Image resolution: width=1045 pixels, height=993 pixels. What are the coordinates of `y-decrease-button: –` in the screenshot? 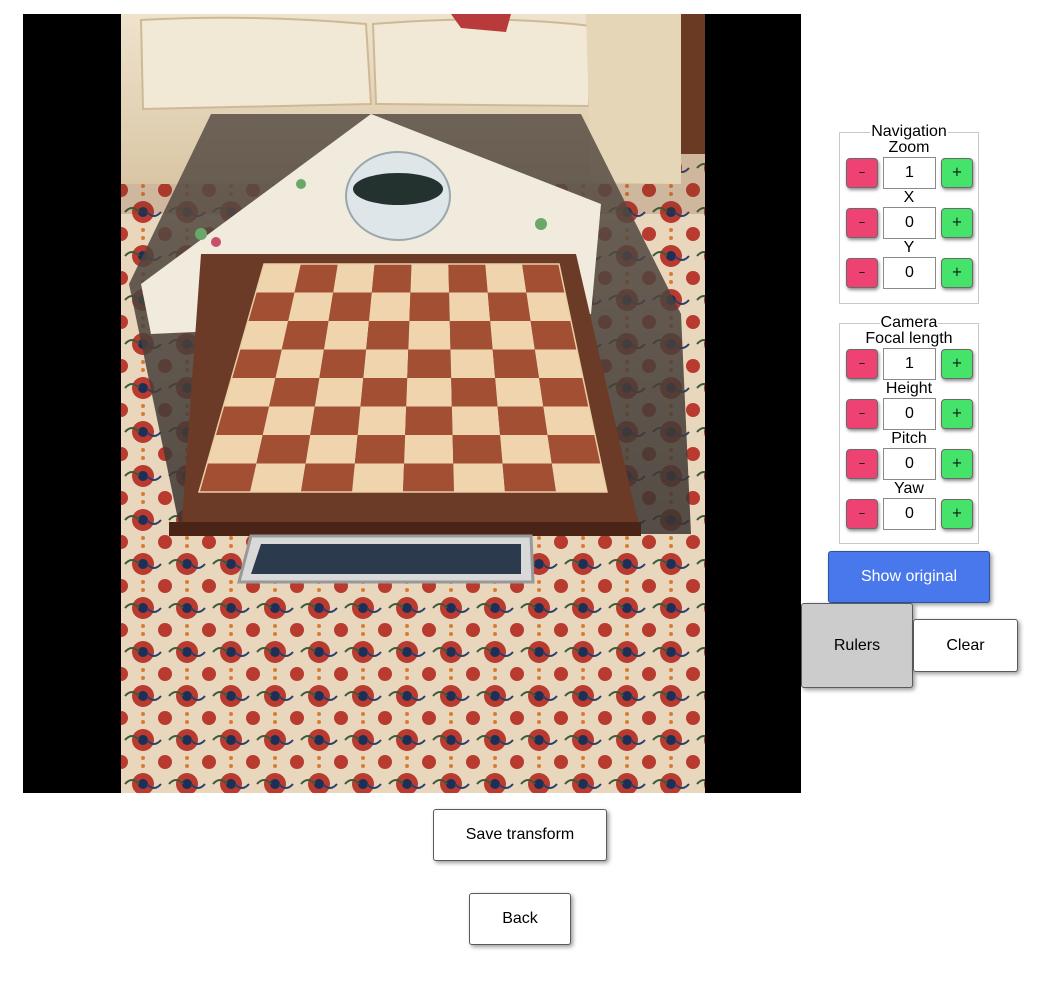 It's located at (862, 273).